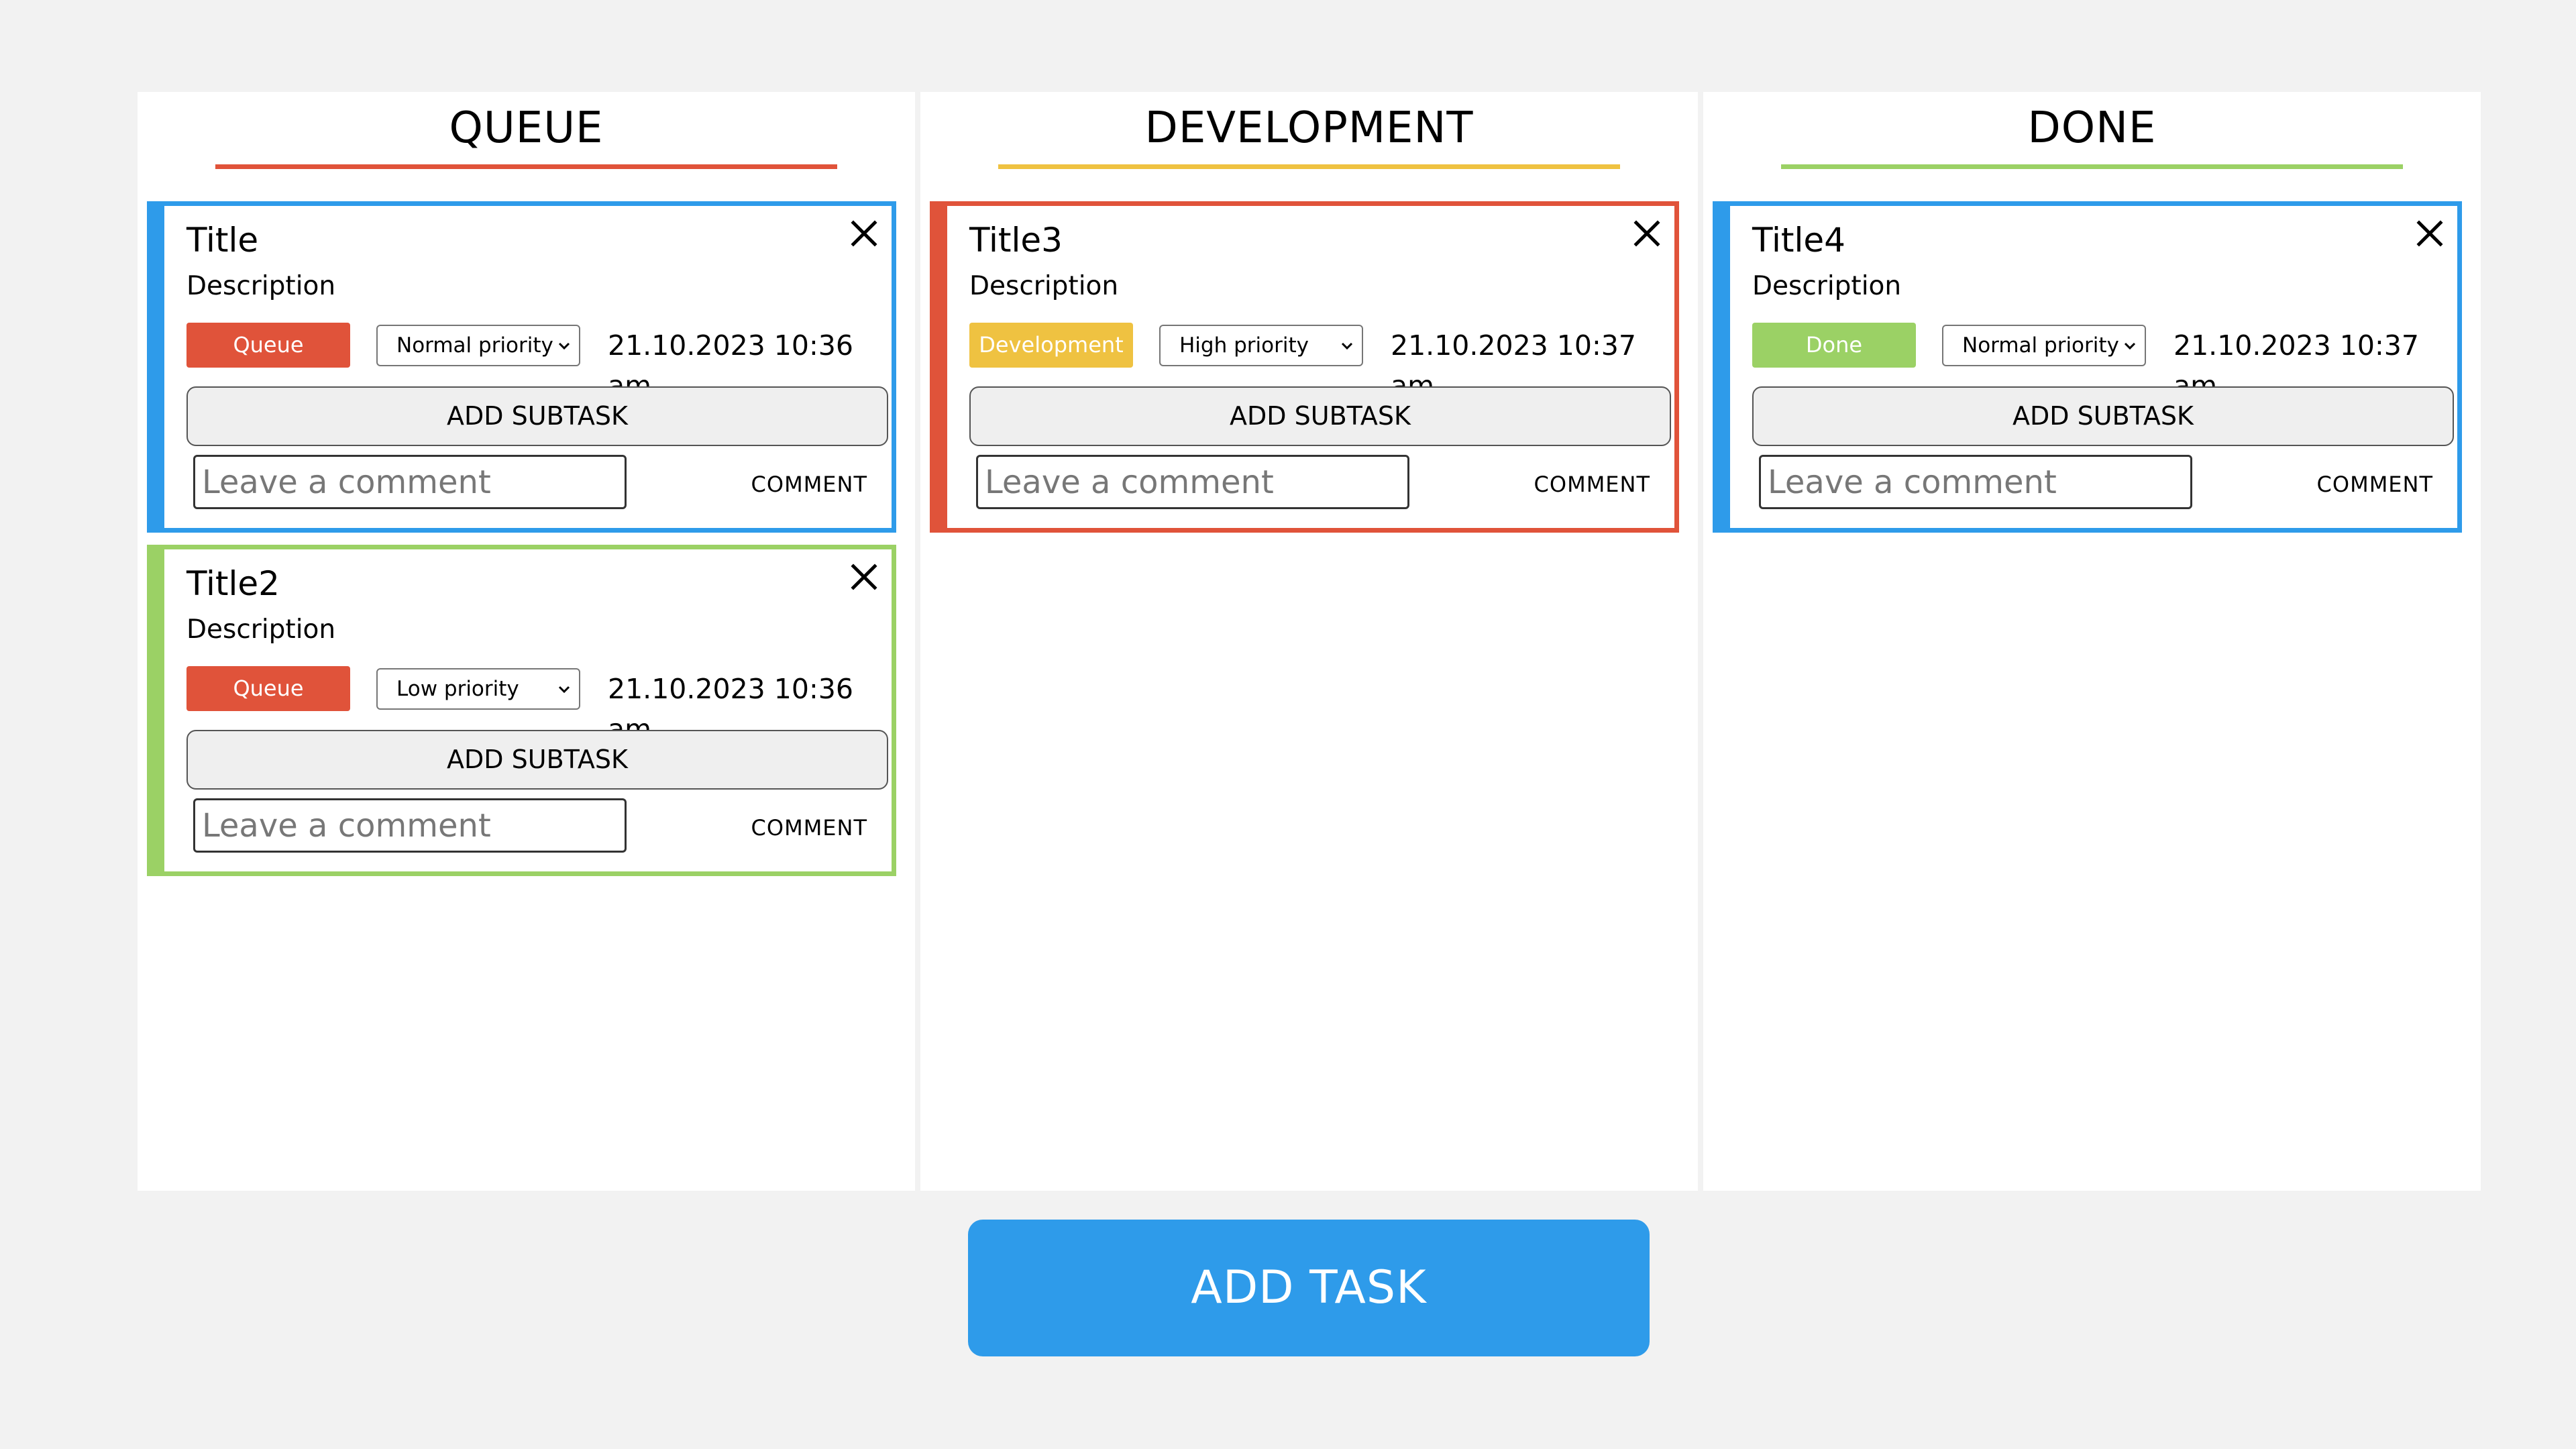 This screenshot has width=2576, height=1449. What do you see at coordinates (457, 689) in the screenshot?
I see `priority-value: Low priority` at bounding box center [457, 689].